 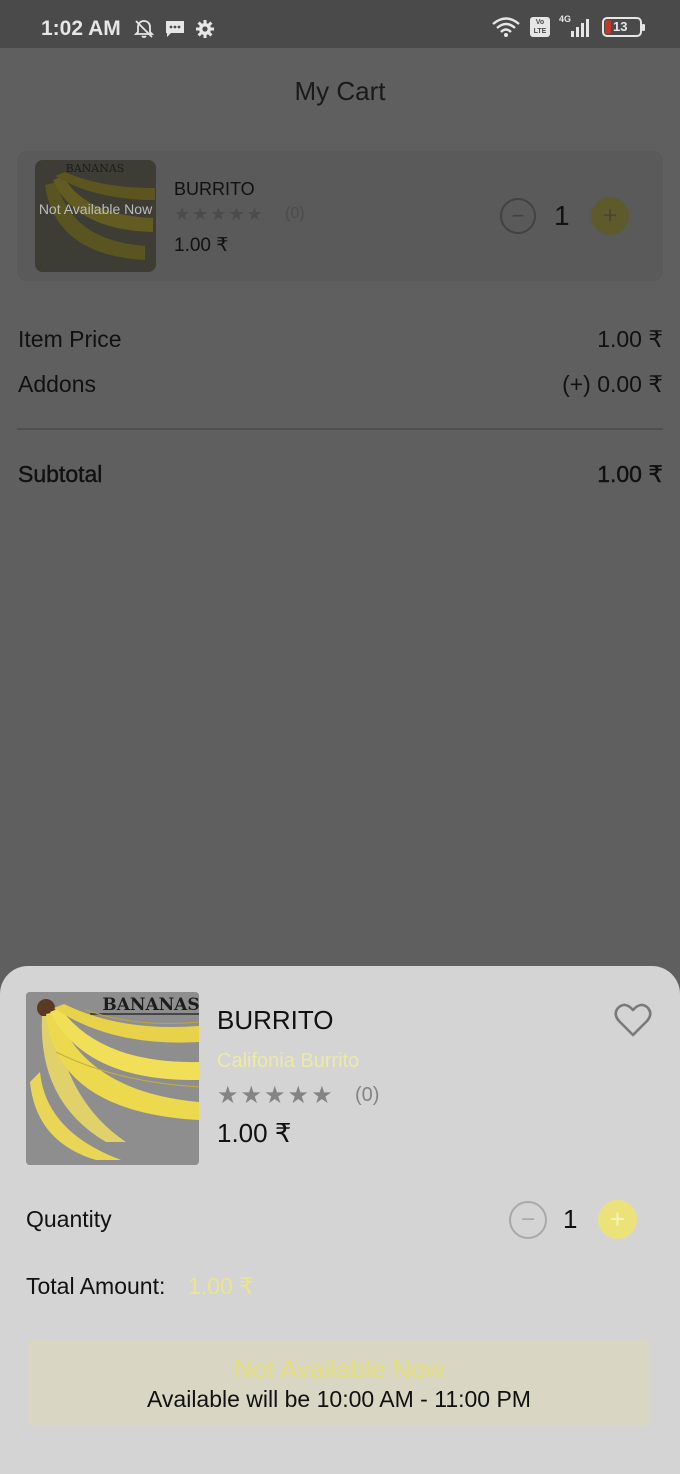 What do you see at coordinates (96, 1286) in the screenshot?
I see `total-amount-label: Total Amount:` at bounding box center [96, 1286].